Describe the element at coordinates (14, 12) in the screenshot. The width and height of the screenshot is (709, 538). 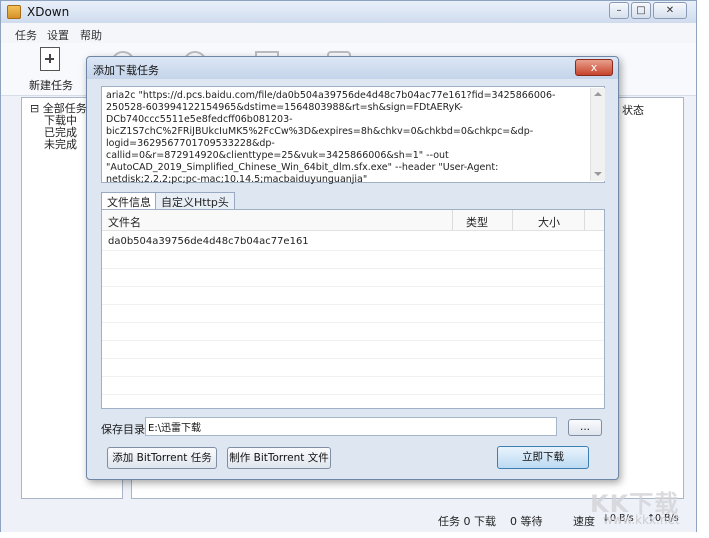
I see `app-icon` at that location.